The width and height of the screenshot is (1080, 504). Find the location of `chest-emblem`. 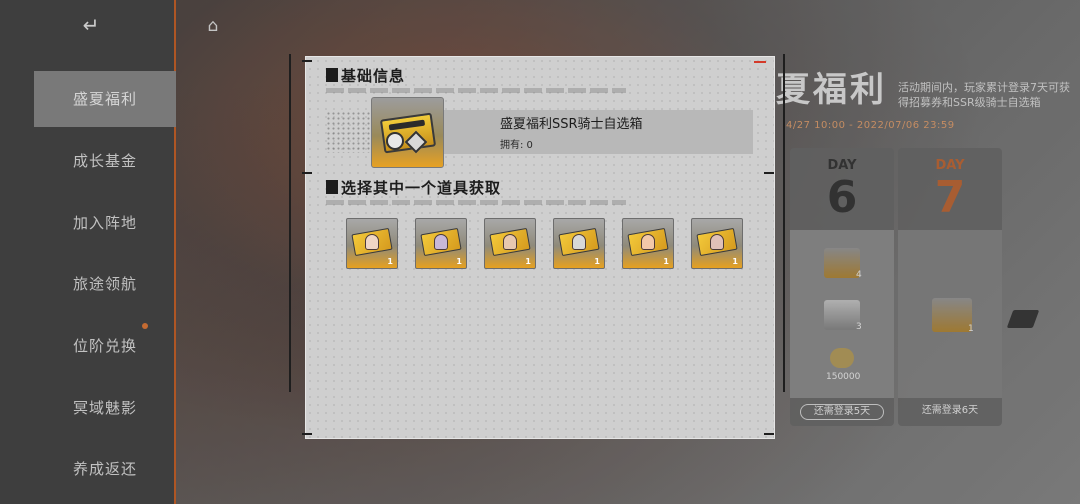

chest-emblem is located at coordinates (395, 141).